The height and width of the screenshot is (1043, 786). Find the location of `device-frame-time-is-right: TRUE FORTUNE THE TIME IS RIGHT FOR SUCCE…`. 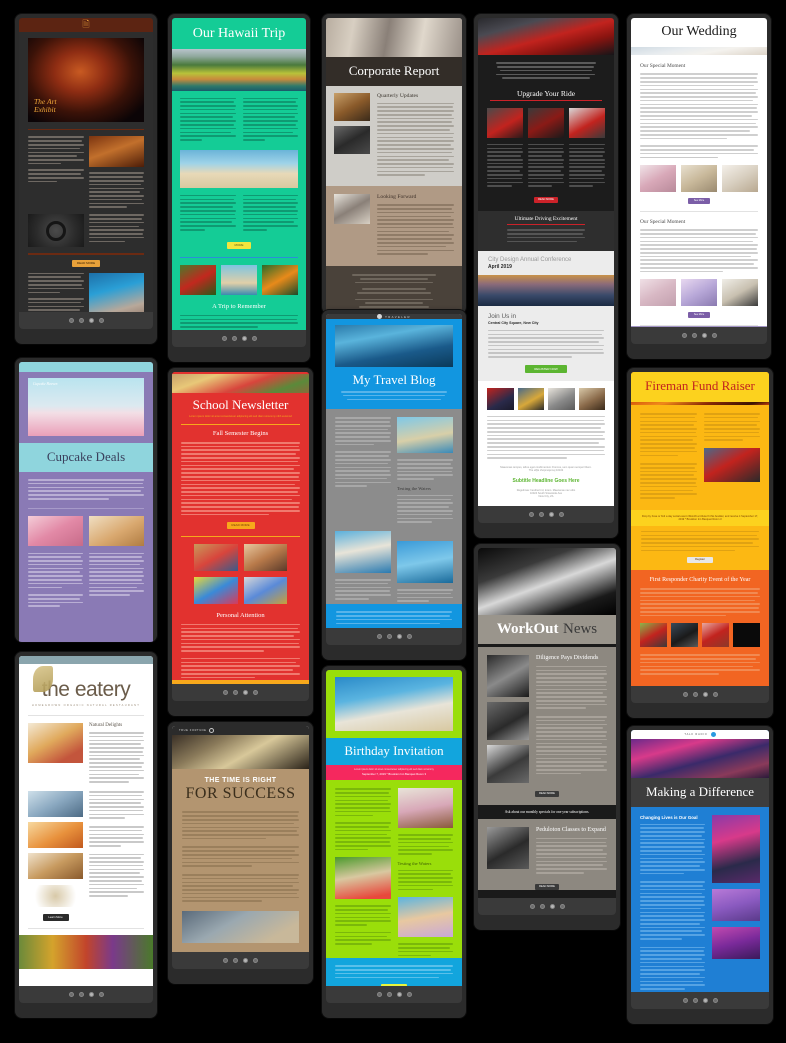

device-frame-time-is-right: TRUE FORTUNE THE TIME IS RIGHT FOR SUCCE… is located at coordinates (240, 853).